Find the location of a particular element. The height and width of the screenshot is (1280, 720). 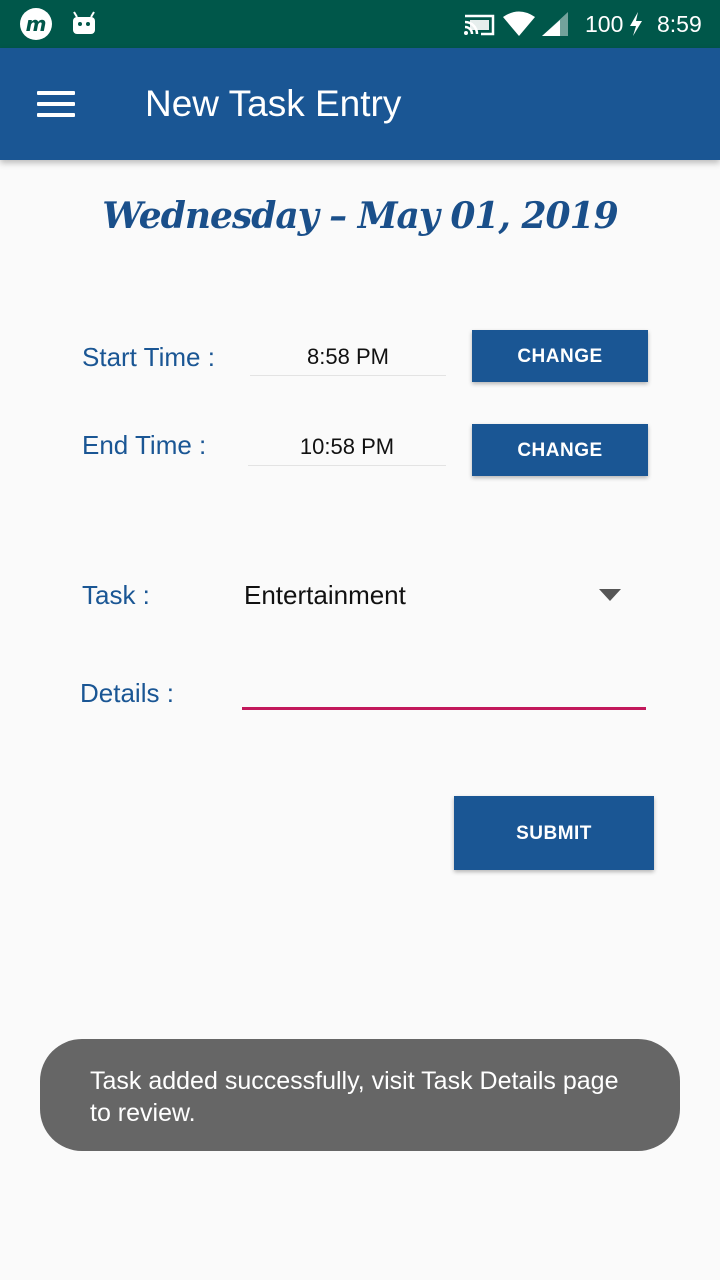

status-bar: m 100 8:59 is located at coordinates (360, 24).